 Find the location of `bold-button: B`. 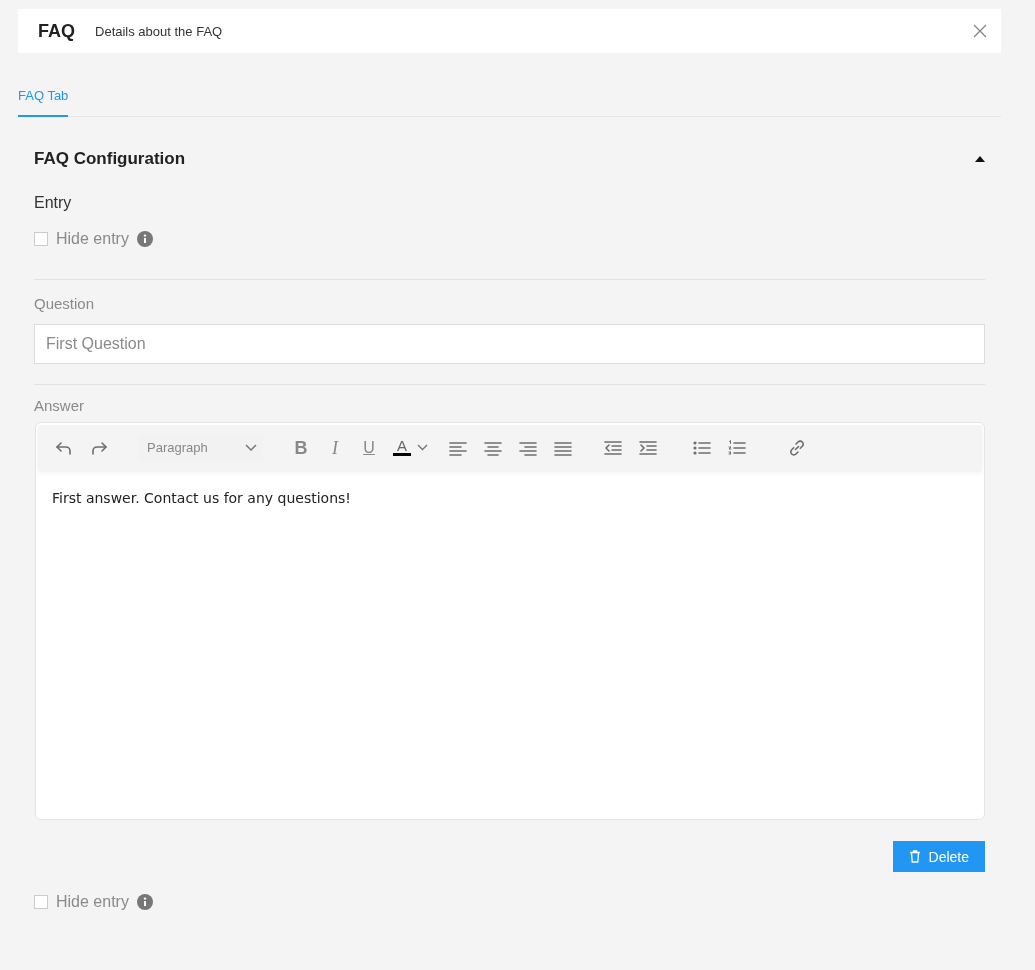

bold-button: B is located at coordinates (301, 447).